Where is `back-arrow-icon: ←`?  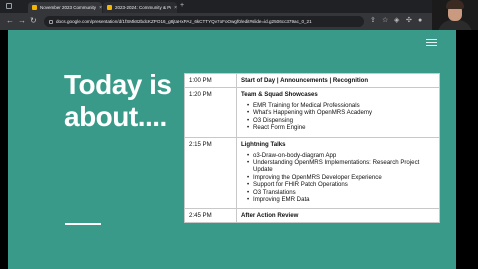
back-arrow-icon: ← is located at coordinates (10, 21).